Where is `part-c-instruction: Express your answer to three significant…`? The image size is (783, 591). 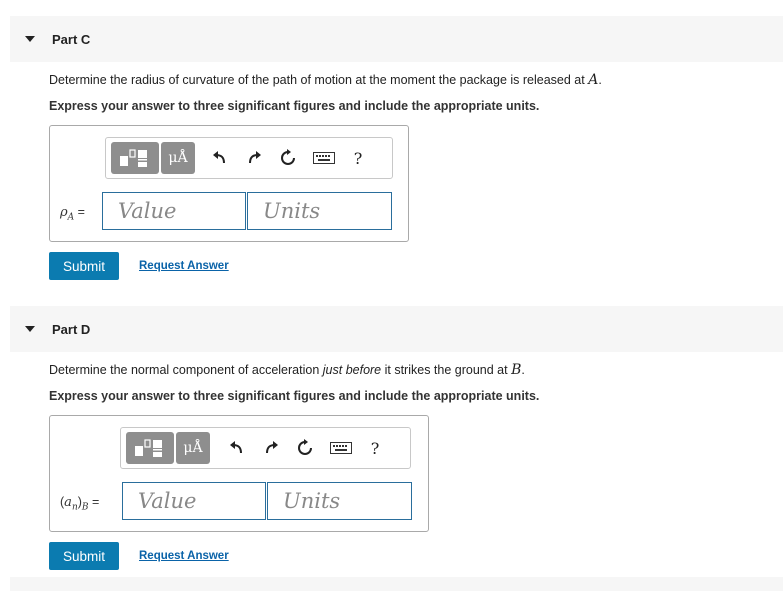 part-c-instruction: Express your answer to three significant… is located at coordinates (294, 106).